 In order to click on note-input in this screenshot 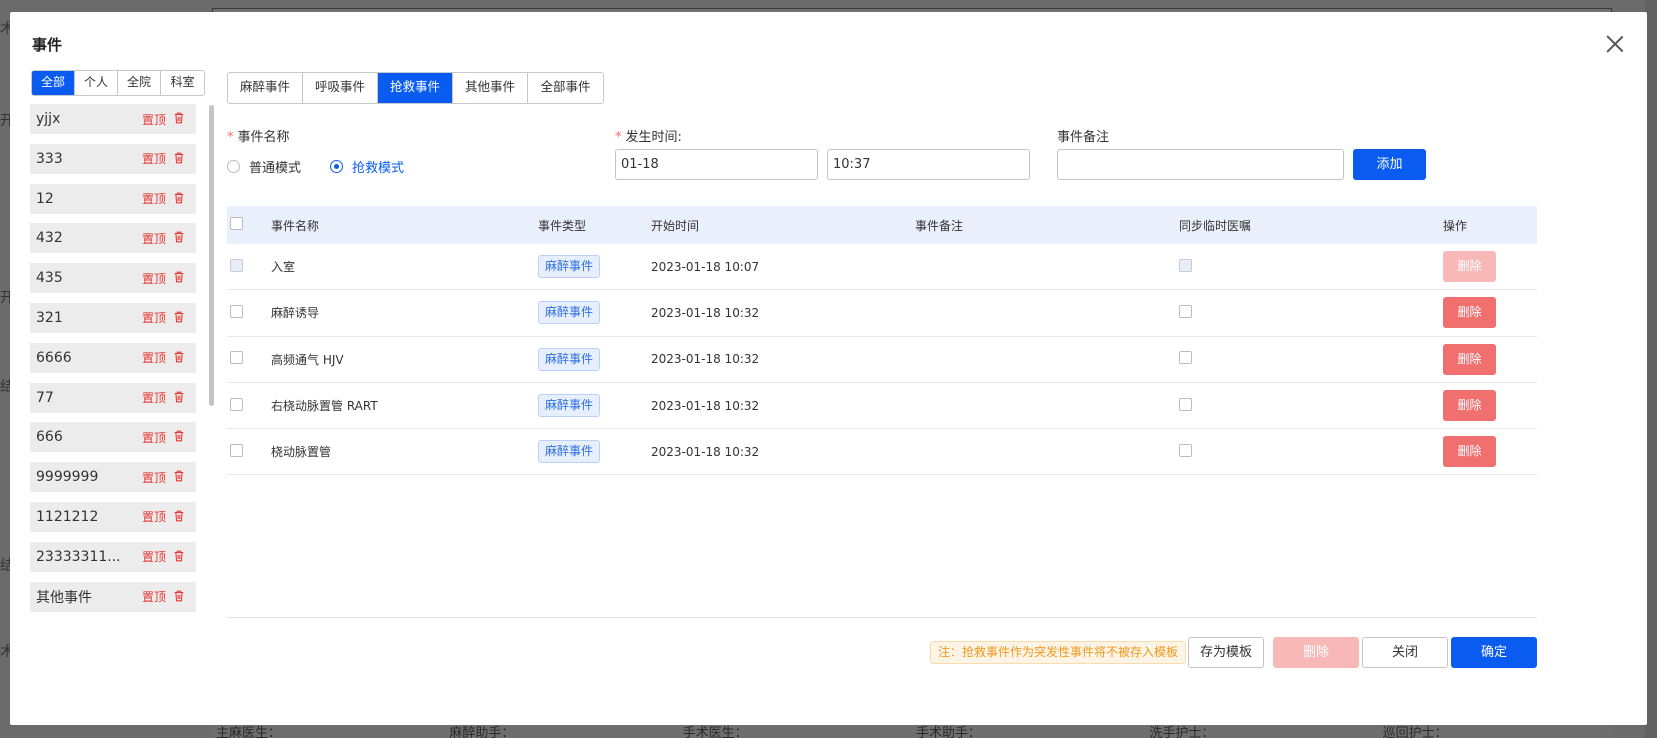, I will do `click(1200, 164)`.